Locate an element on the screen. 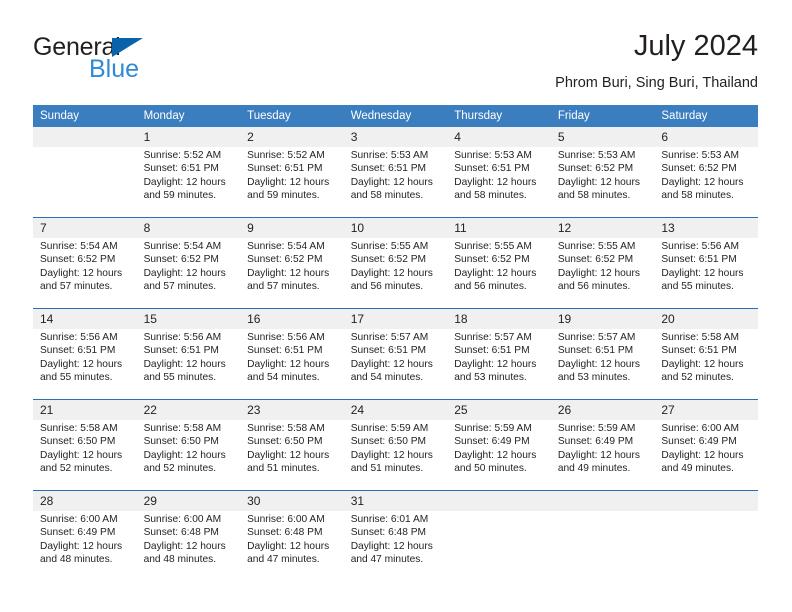 The height and width of the screenshot is (612, 792). general-blue-logo: General Blue is located at coordinates (143, 62).